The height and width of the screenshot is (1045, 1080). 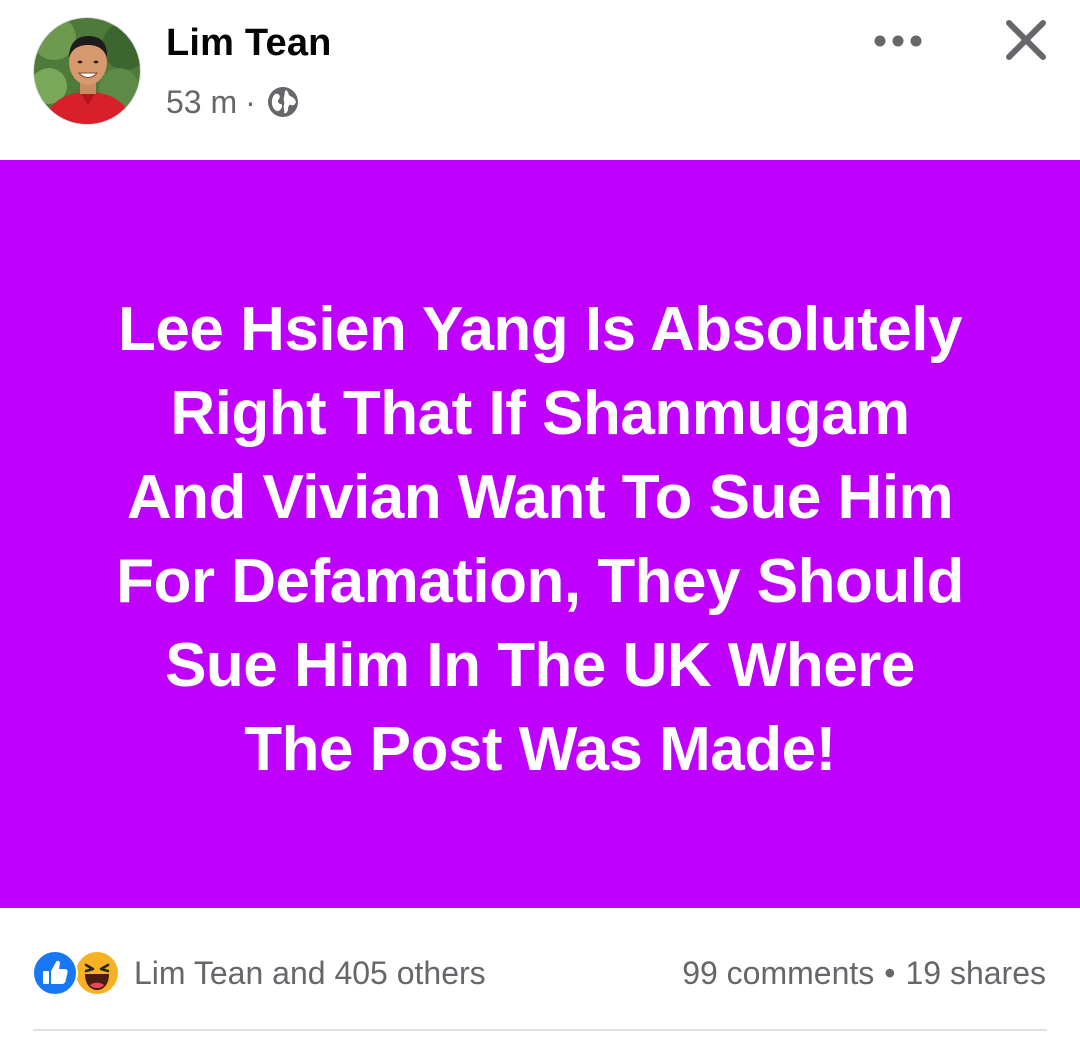 What do you see at coordinates (778, 973) in the screenshot?
I see `comments-count: 99 comments` at bounding box center [778, 973].